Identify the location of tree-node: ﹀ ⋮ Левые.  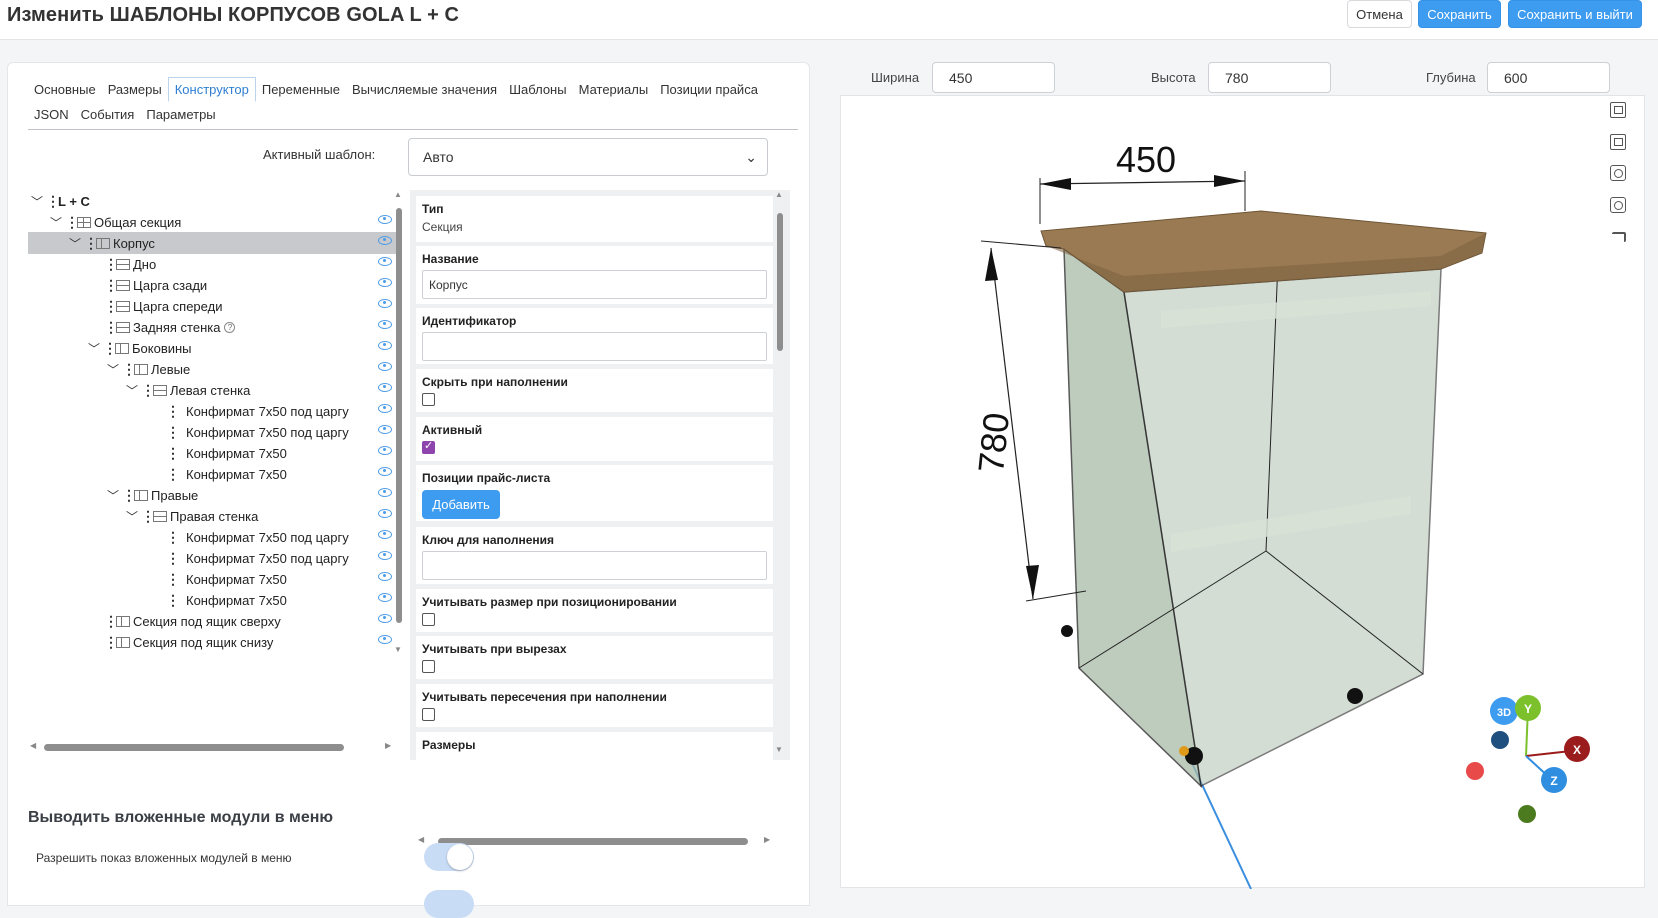
(213, 369).